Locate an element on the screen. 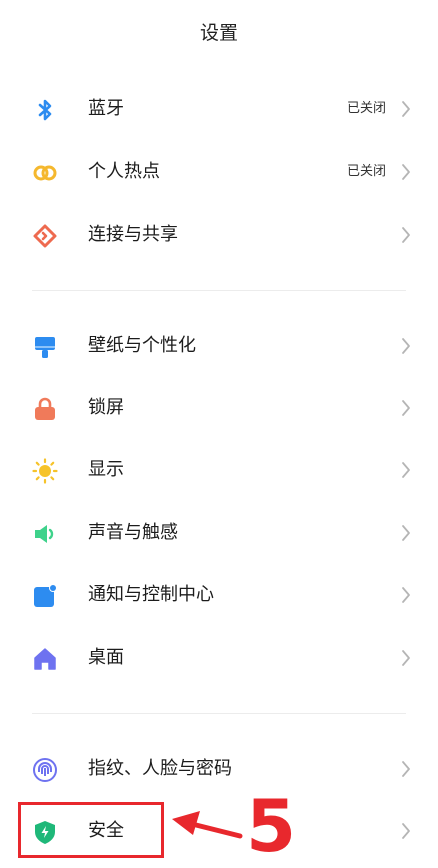 This screenshot has height=868, width=438. settings-item-label: 锁屏 is located at coordinates (106, 407).